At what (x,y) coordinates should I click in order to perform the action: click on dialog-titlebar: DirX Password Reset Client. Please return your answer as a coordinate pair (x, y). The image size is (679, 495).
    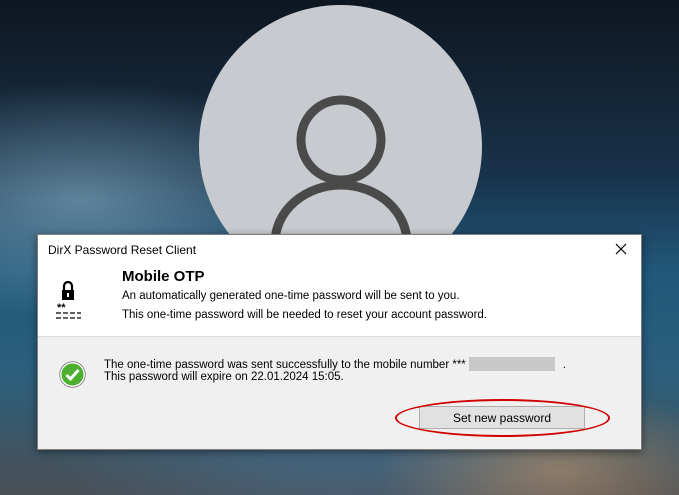
    Looking at the image, I should click on (339, 250).